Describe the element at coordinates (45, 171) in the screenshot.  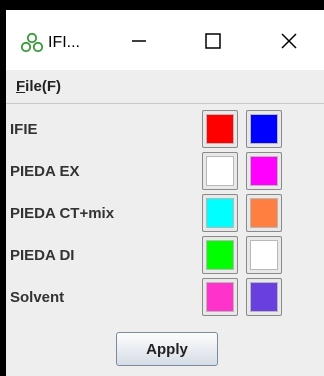
I see `row-label-pieda-ex: PIEDA EX` at that location.